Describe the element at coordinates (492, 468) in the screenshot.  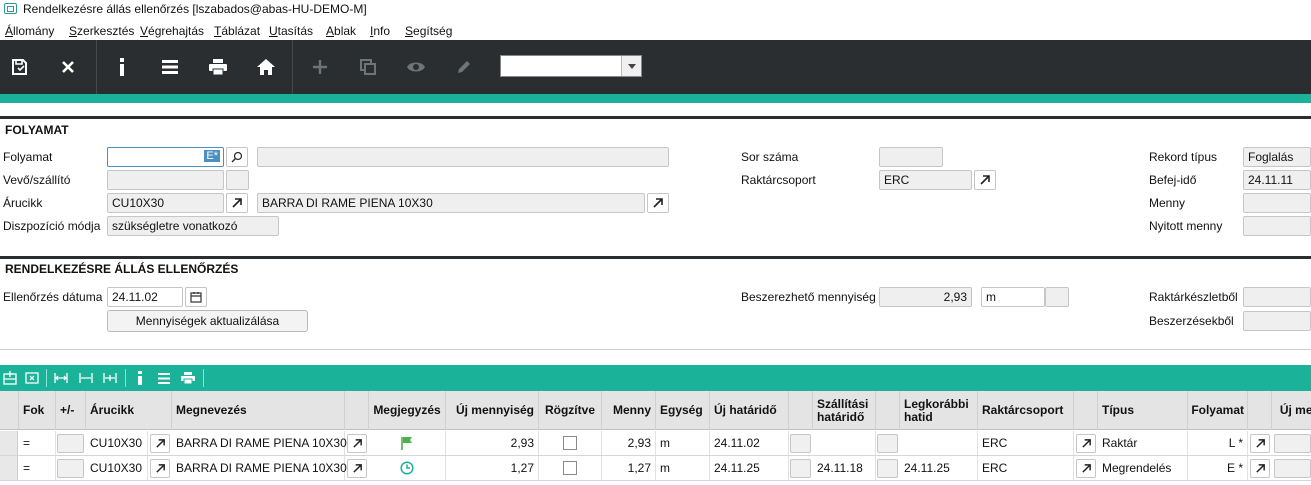
I see `cell-uj-menny: 1,27` at that location.